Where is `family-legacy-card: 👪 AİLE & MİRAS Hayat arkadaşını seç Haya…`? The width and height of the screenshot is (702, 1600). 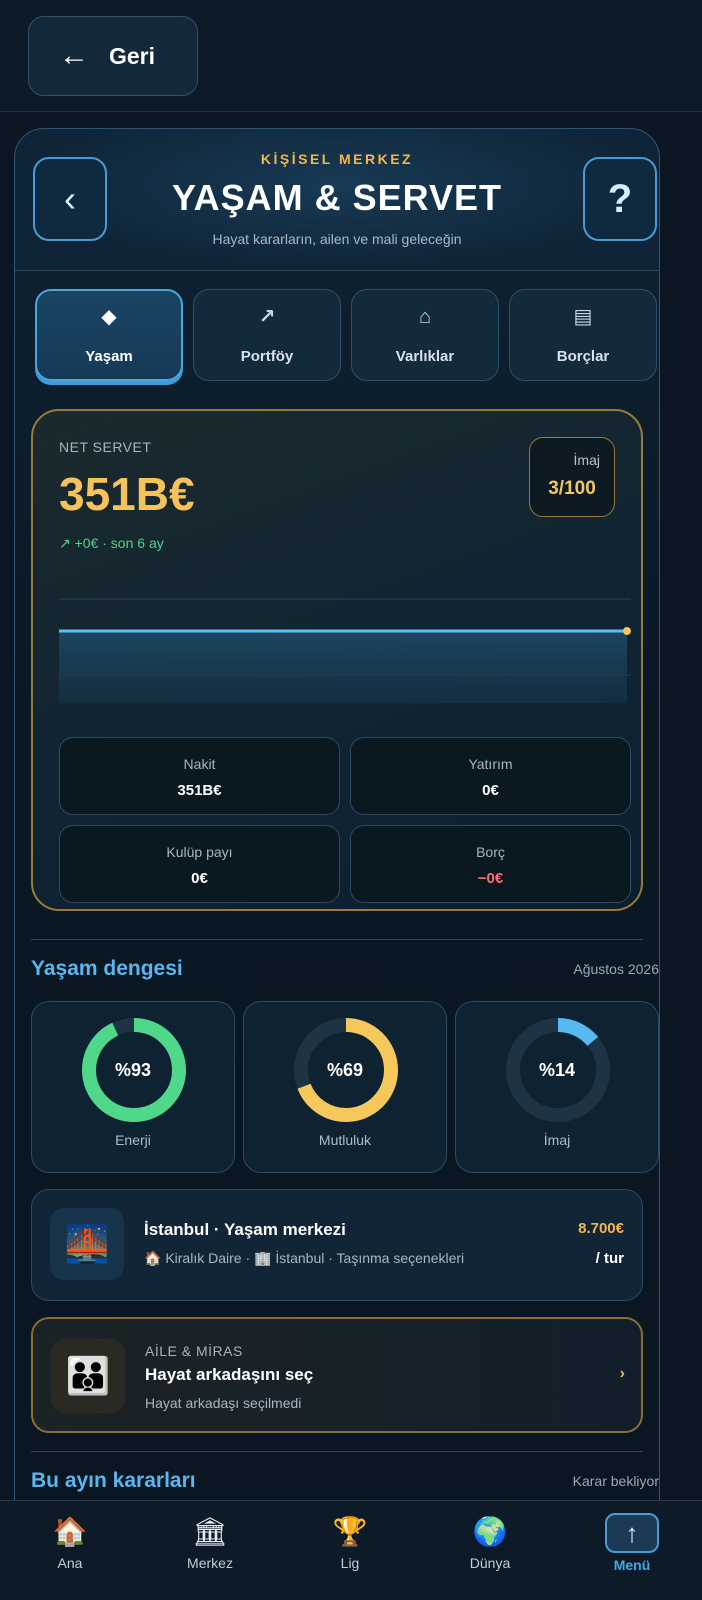
family-legacy-card: 👪 AİLE & MİRAS Hayat arkadaşını seç Haya… is located at coordinates (337, 1375).